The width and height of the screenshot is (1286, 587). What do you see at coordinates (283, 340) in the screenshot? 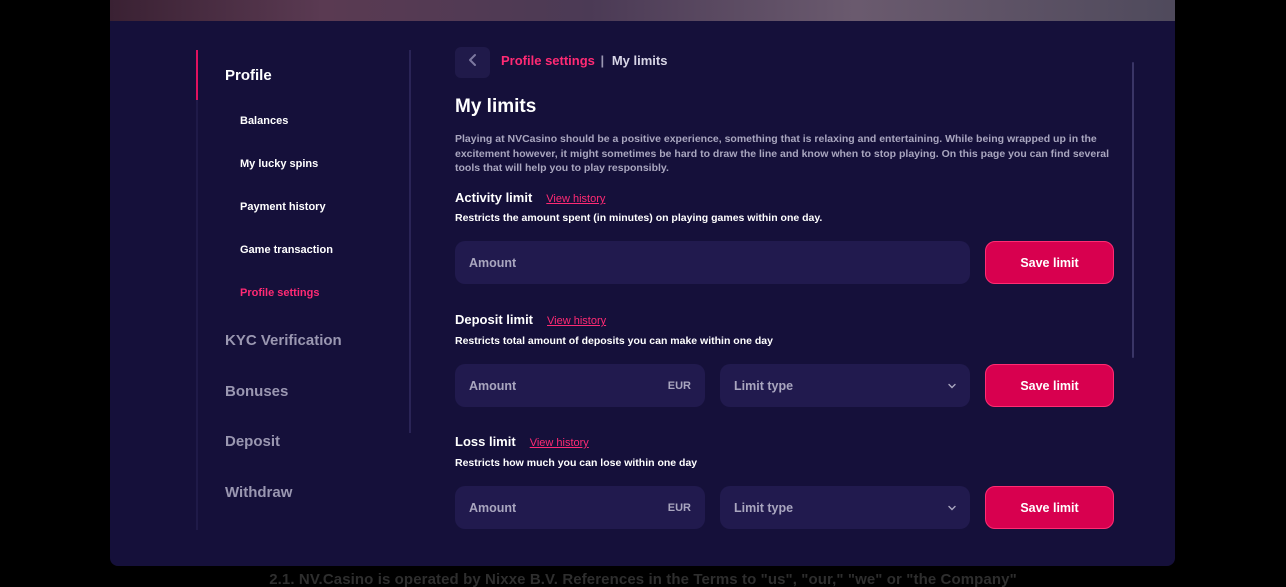
I see `sidebar-item-kyc-verification: KYC Verification` at bounding box center [283, 340].